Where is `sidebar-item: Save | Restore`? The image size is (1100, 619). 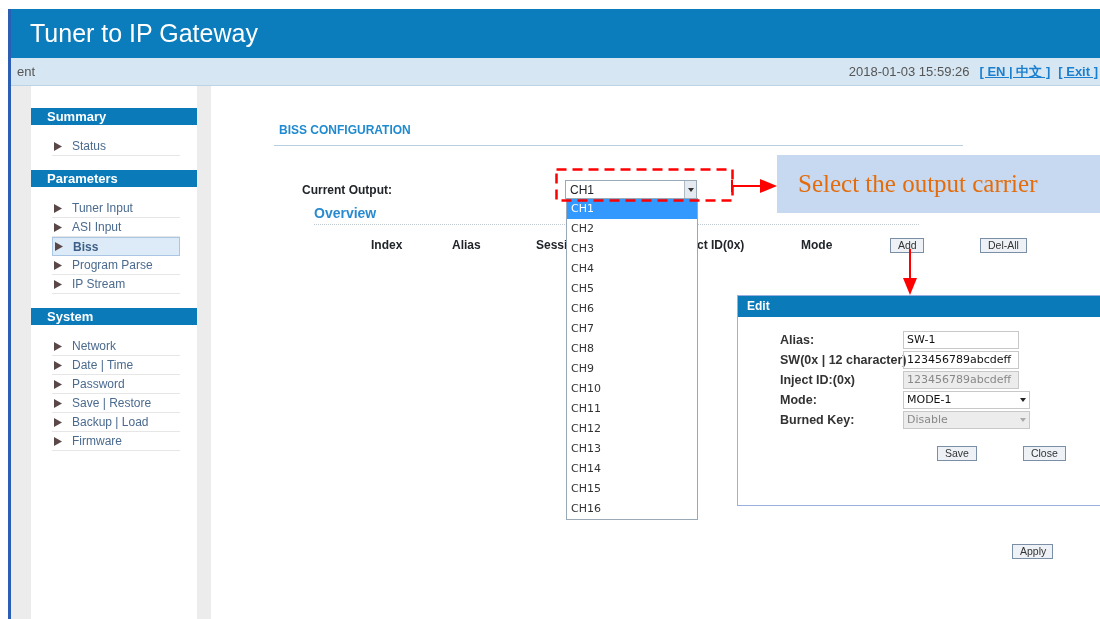
sidebar-item: Save | Restore is located at coordinates (116, 403).